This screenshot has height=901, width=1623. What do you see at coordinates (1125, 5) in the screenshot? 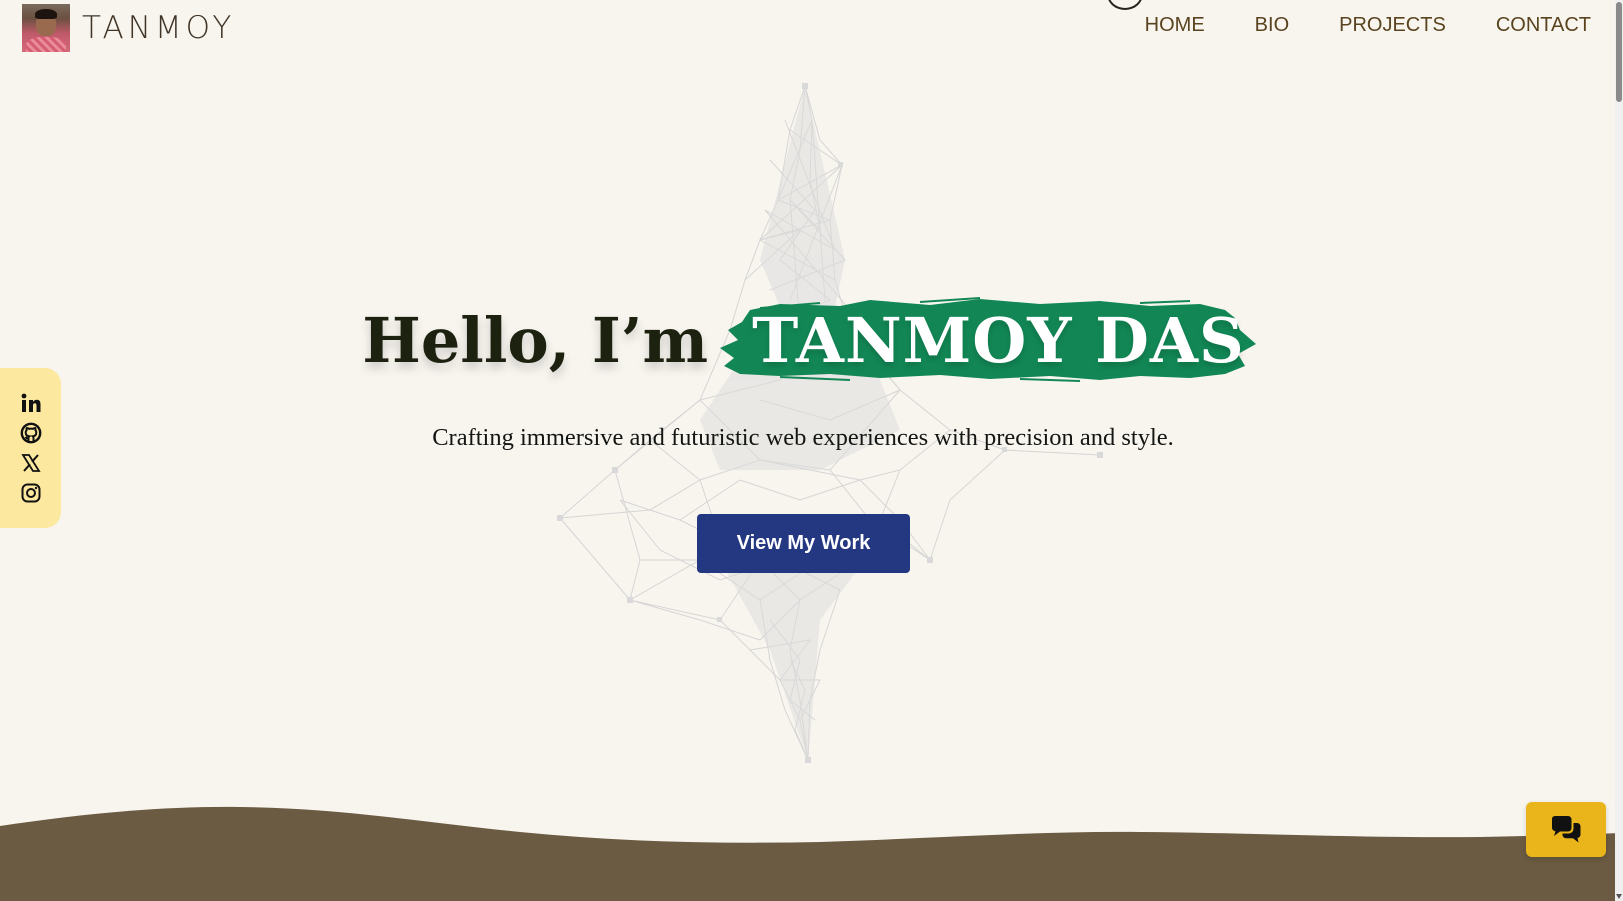
I see `cursor-indicator` at bounding box center [1125, 5].